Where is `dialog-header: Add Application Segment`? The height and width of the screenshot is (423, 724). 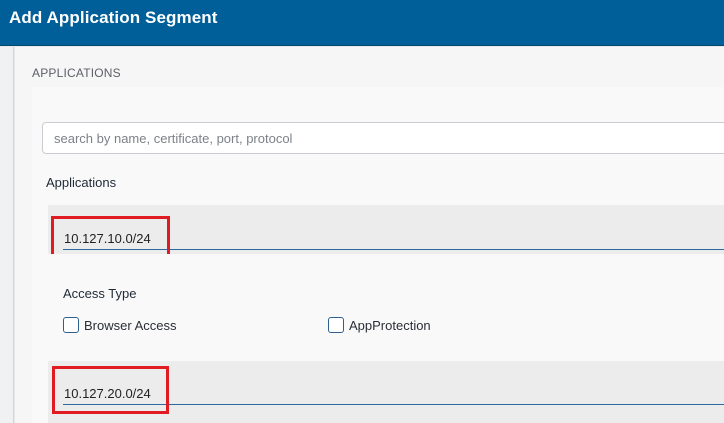
dialog-header: Add Application Segment is located at coordinates (362, 23).